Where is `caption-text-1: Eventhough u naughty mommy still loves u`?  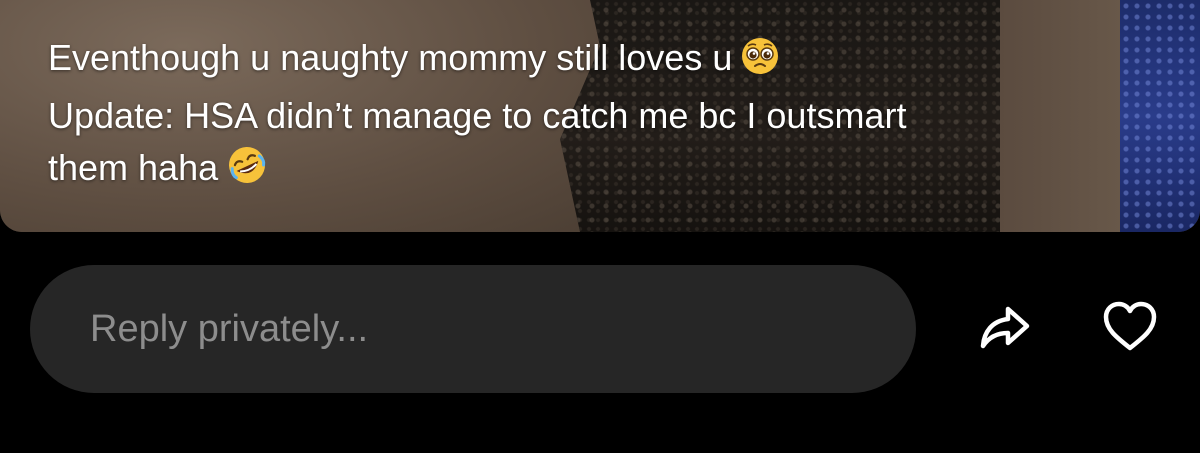 caption-text-1: Eventhough u naughty mommy still loves u is located at coordinates (390, 57).